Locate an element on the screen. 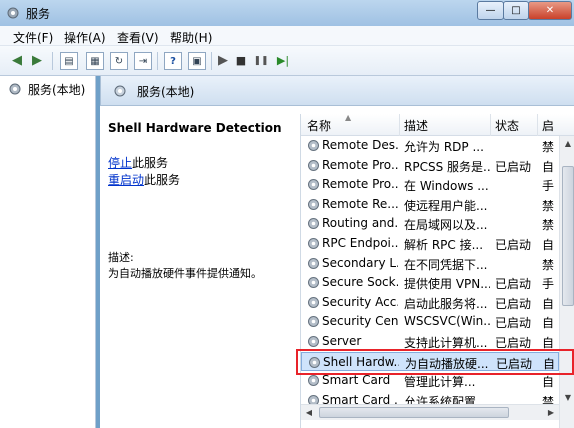 The image size is (574, 428). menu-action: 操作(A) is located at coordinates (85, 37).